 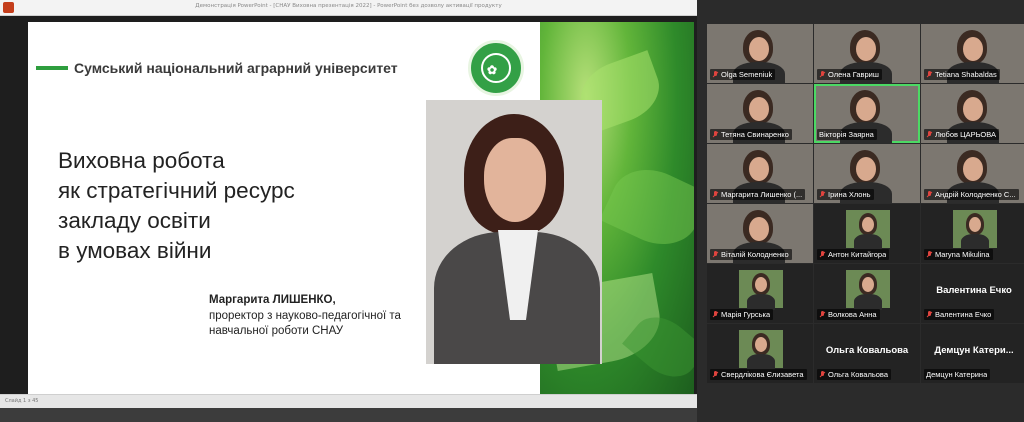 I want to click on participant-name-tag: Марія Гурська, so click(x=742, y=314).